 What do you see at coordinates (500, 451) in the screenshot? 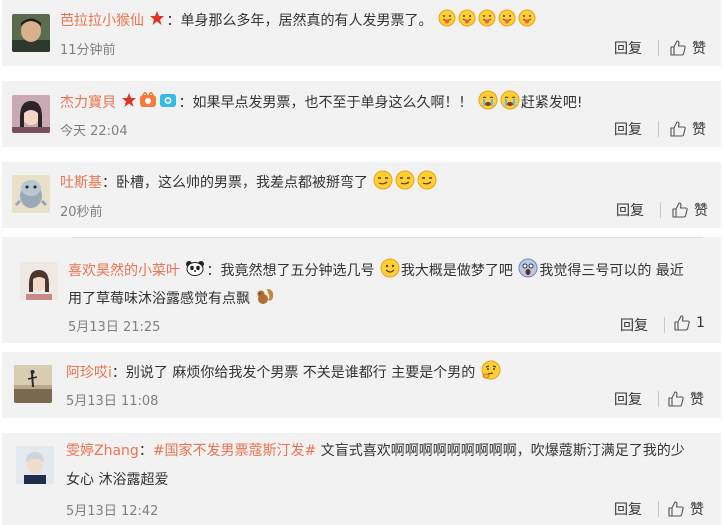
I see `comment-text: 文盲式喜欢啊啊啊啊啊啊啊啊啊，吹爆蔻斯汀满足了我的少` at bounding box center [500, 451].